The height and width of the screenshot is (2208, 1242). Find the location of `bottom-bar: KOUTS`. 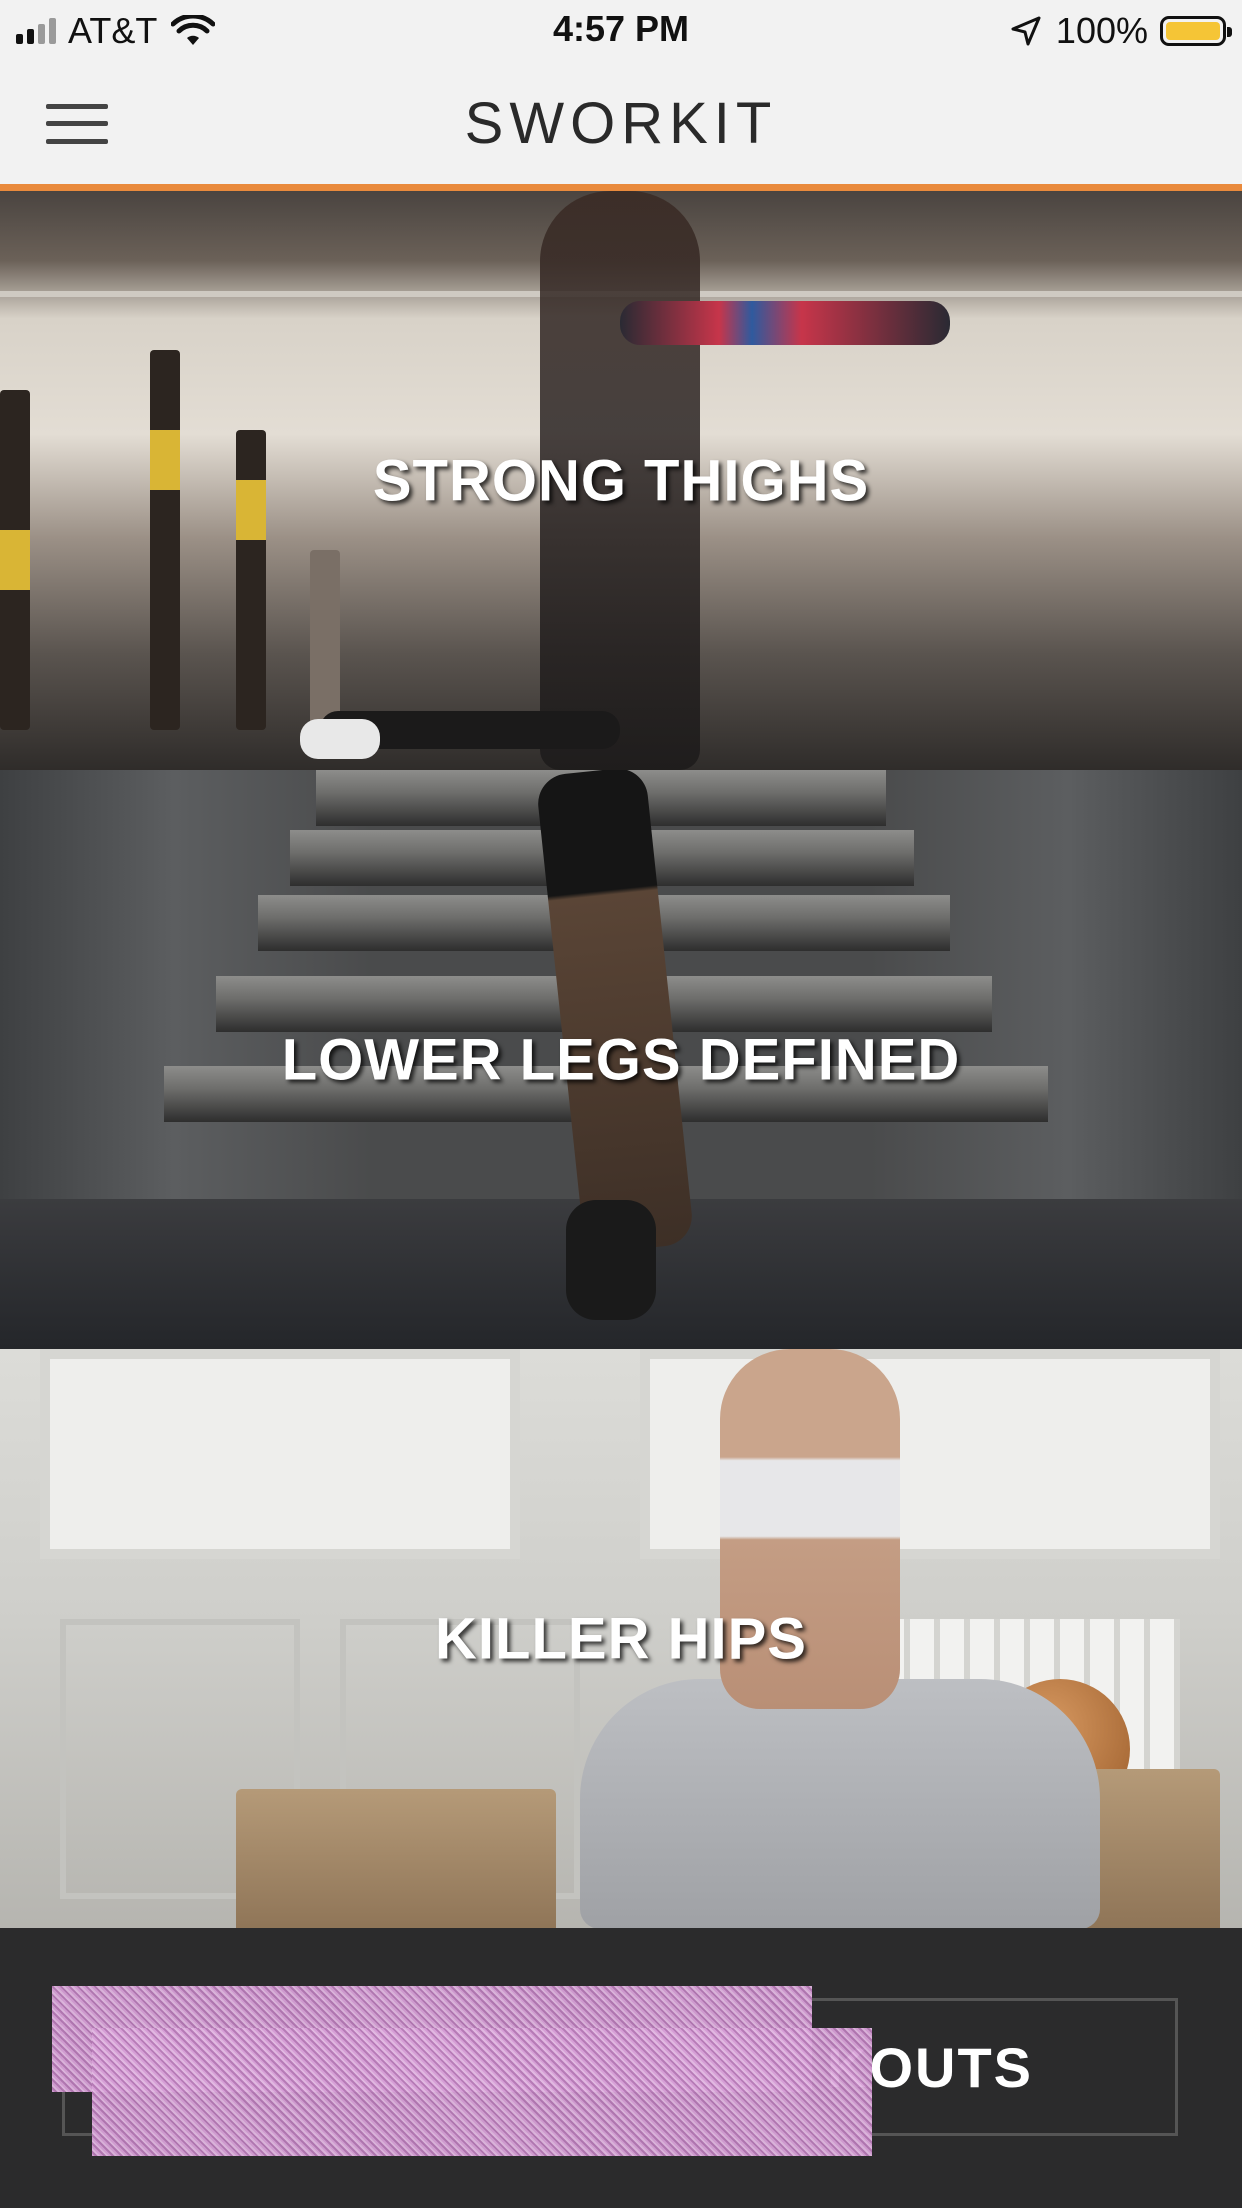

bottom-bar: KOUTS is located at coordinates (621, 2068).